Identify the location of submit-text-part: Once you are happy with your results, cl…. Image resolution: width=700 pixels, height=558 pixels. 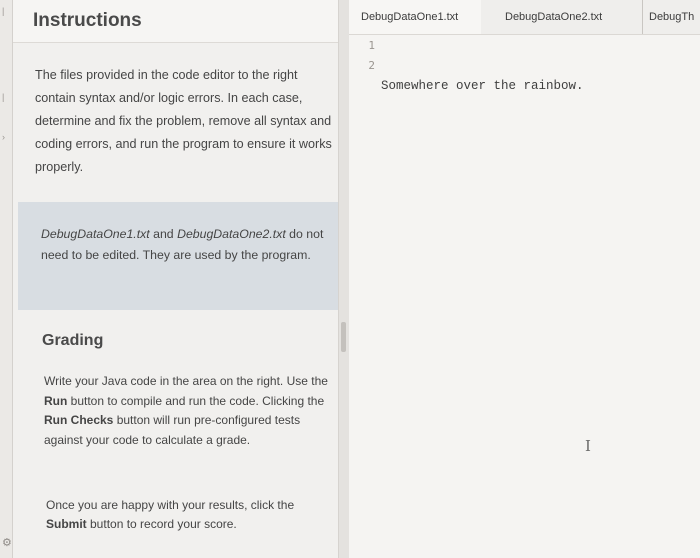
(170, 505).